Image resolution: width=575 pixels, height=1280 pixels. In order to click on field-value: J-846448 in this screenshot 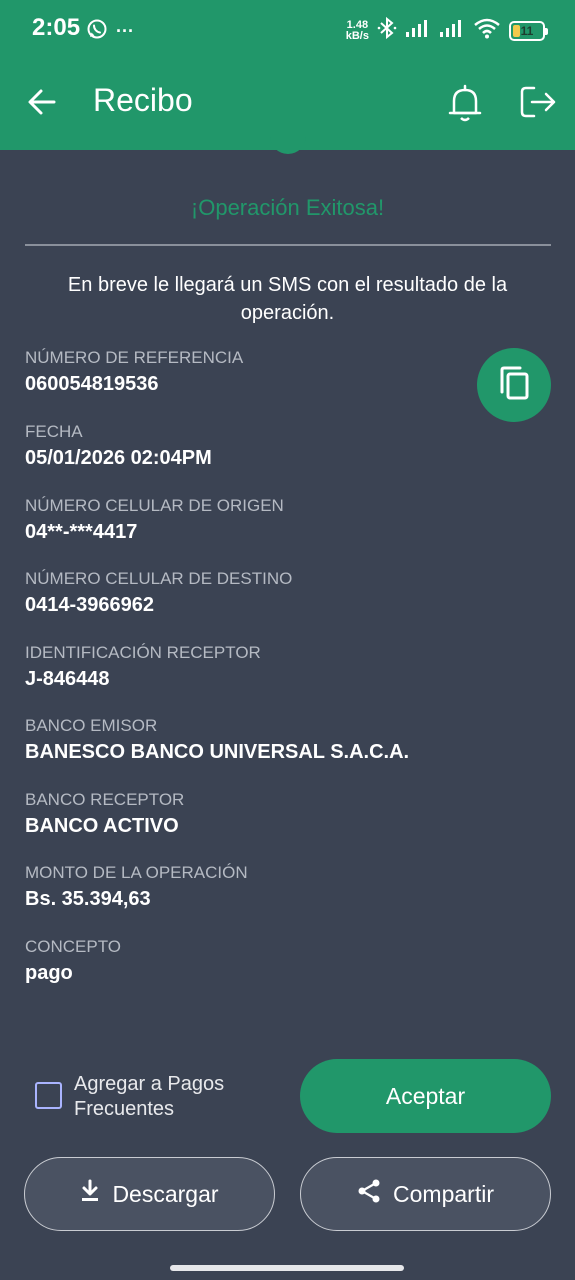, I will do `click(67, 679)`.